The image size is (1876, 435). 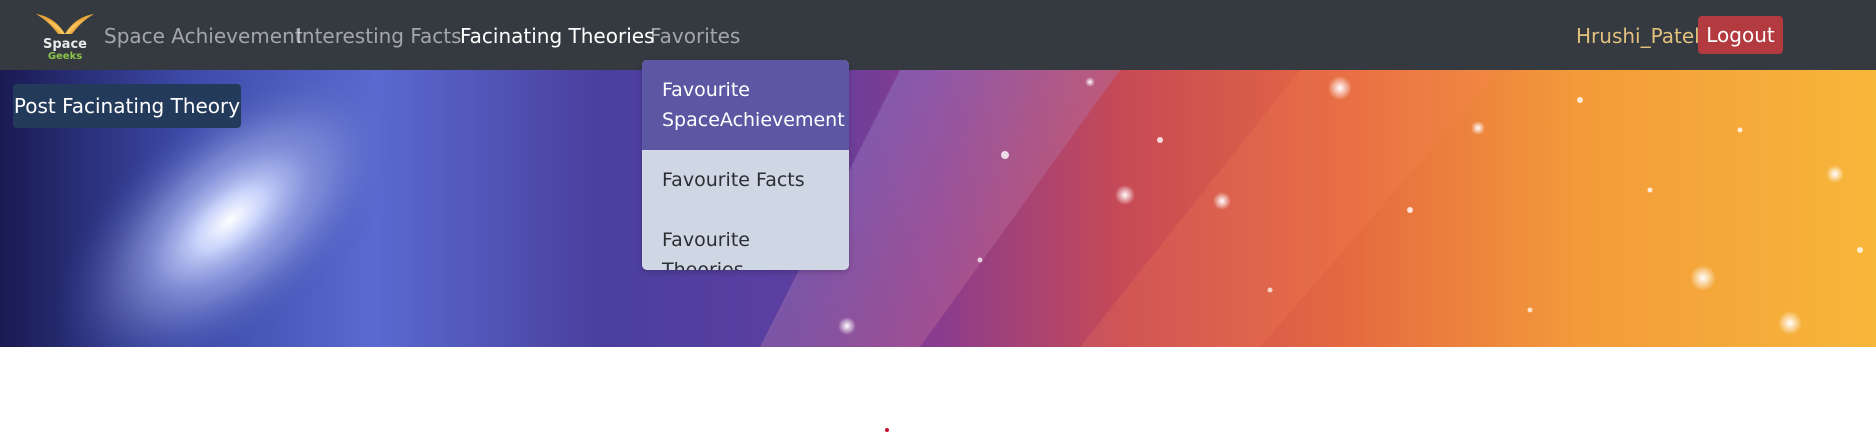 I want to click on wings-logo-icon, so click(x=65, y=24).